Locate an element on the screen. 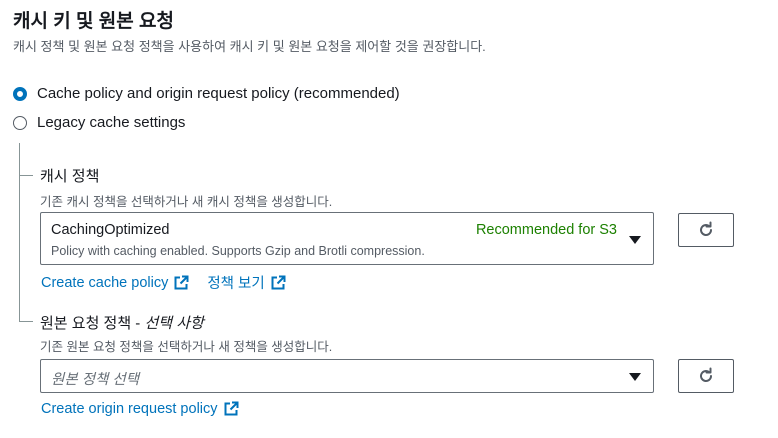 The width and height of the screenshot is (778, 438). origin-policy-placeholder: 원본 정책 선택 is located at coordinates (95, 380).